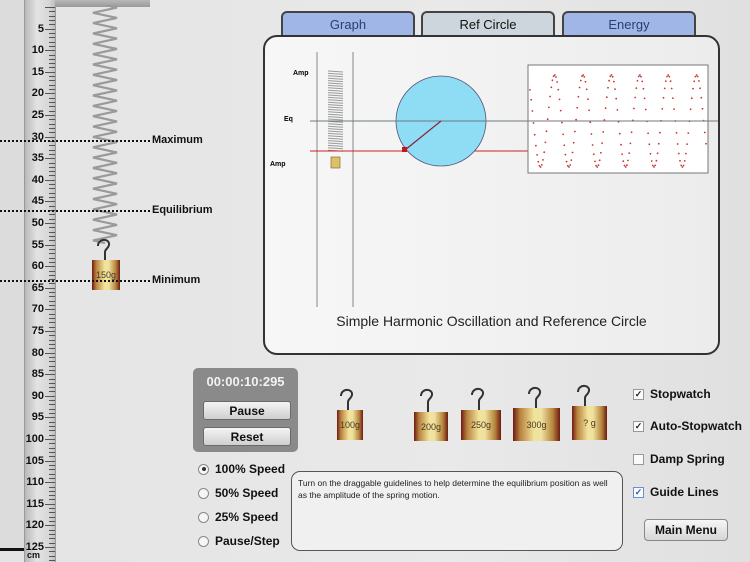 The image size is (750, 562). Describe the element at coordinates (203, 469) in the screenshot. I see `radio-selected-icon` at that location.